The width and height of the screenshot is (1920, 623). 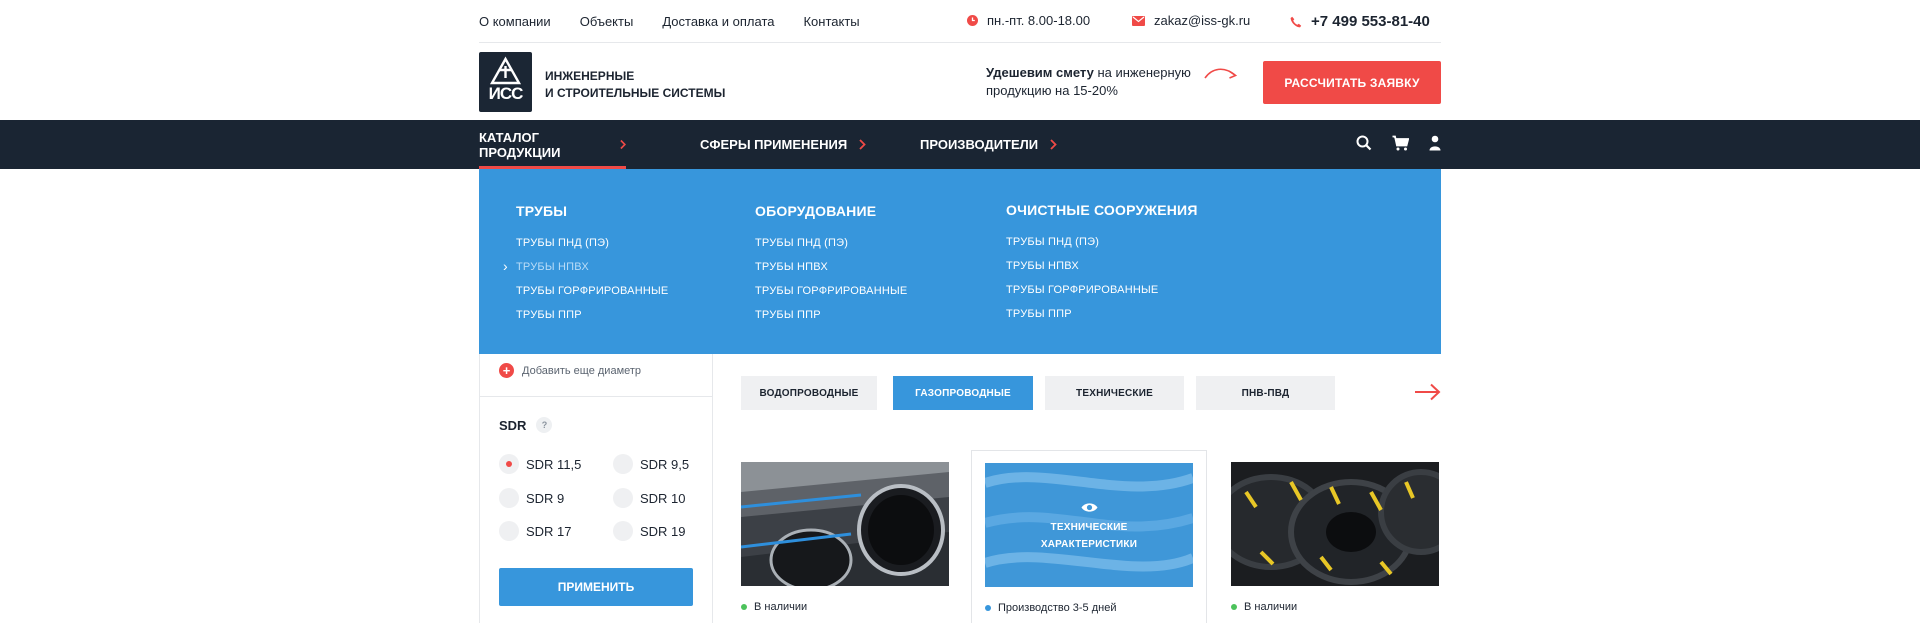 I want to click on sdr-option: SDR 19, so click(x=649, y=531).